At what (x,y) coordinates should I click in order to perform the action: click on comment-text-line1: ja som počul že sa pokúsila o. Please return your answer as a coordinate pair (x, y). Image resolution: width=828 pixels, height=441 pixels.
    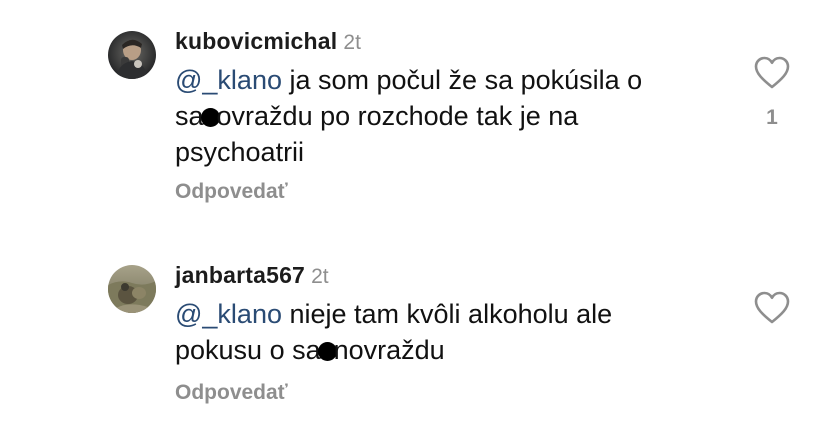
    Looking at the image, I should click on (462, 80).